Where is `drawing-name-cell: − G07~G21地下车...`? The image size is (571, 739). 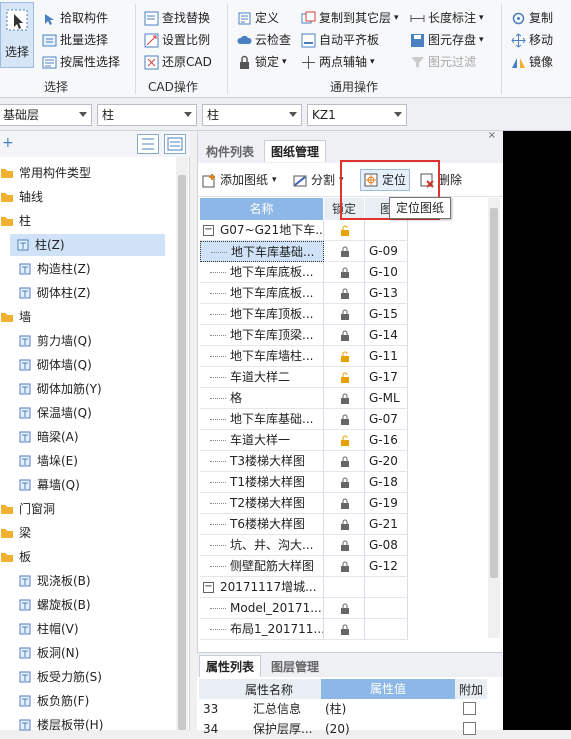
drawing-name-cell: − G07~G21地下车... is located at coordinates (262, 230).